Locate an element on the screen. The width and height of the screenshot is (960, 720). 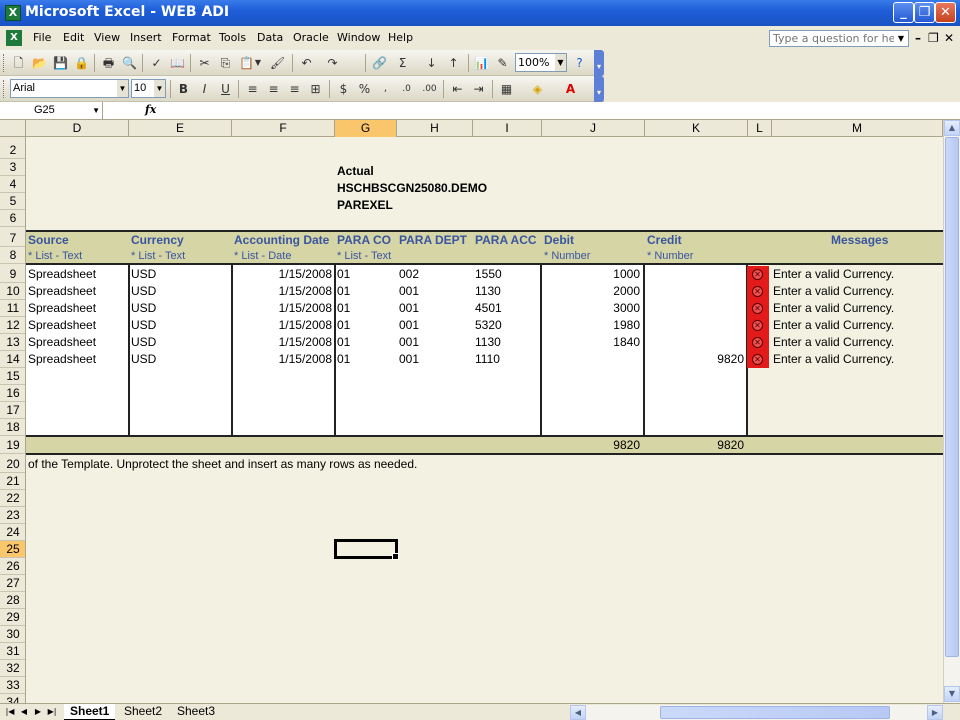
row-header: 27 is located at coordinates (12, 583).